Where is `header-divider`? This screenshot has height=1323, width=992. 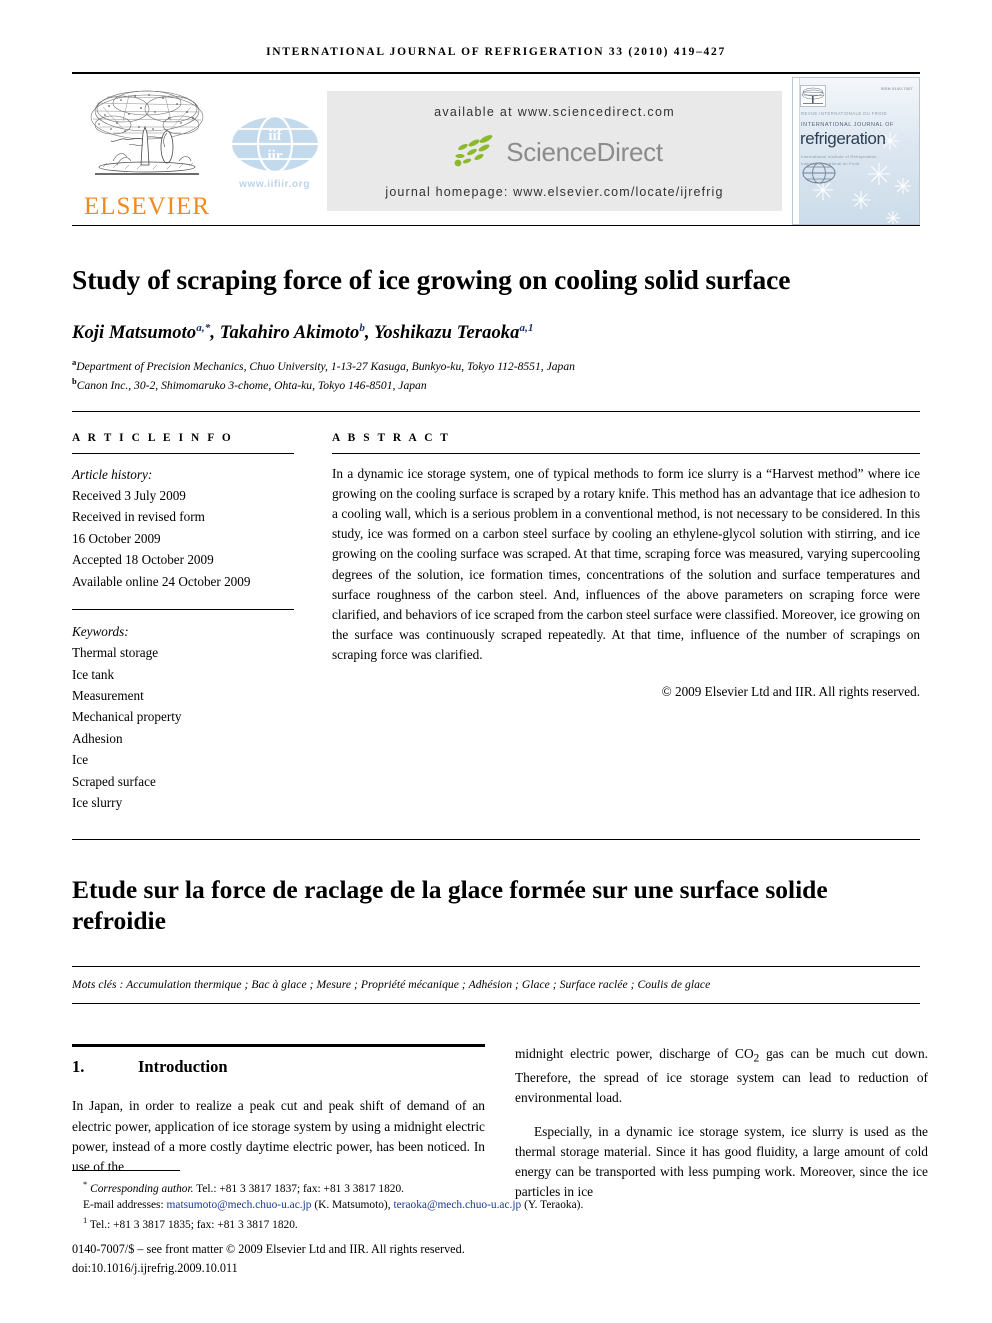
header-divider is located at coordinates (496, 73).